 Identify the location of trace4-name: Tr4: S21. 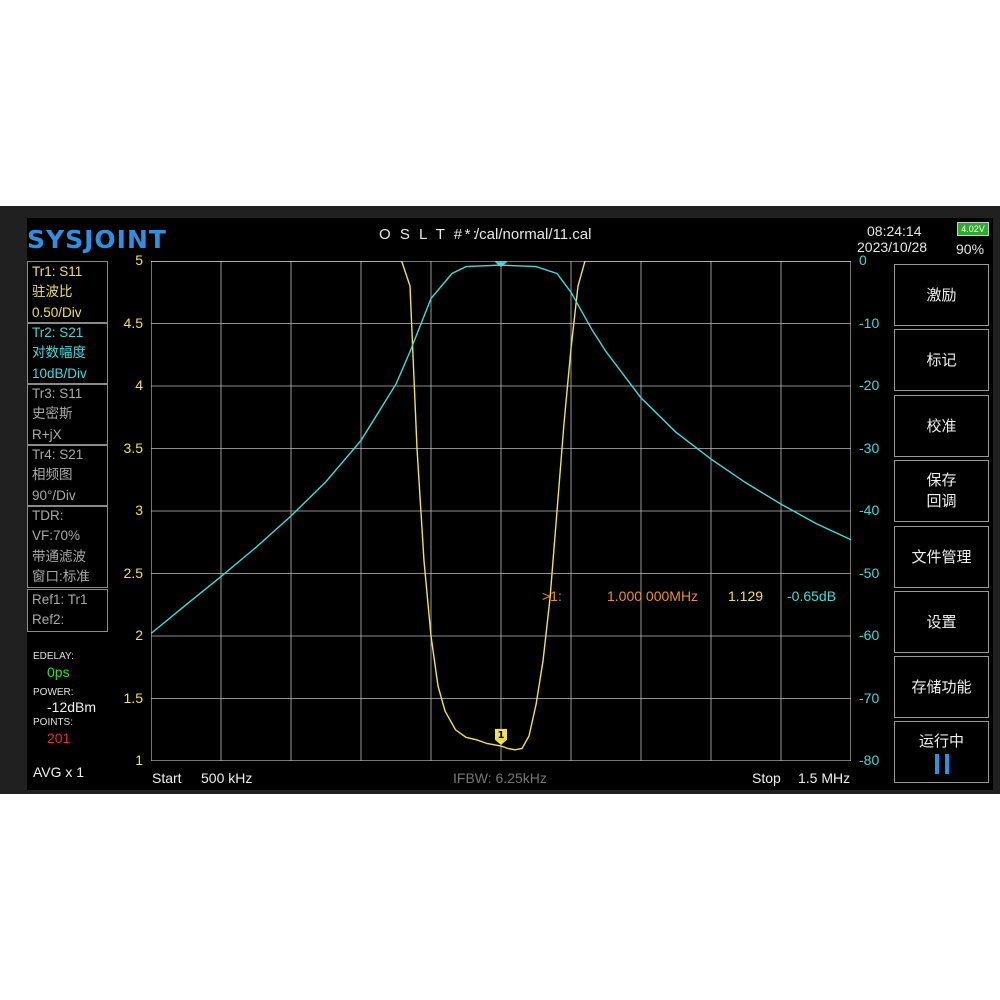
(58, 454).